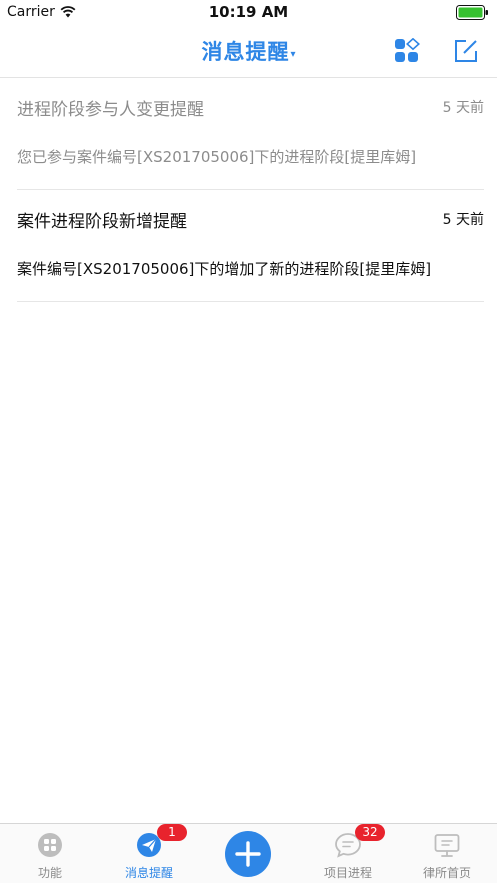 This screenshot has width=497, height=883. Describe the element at coordinates (466, 51) in the screenshot. I see `edit-icon` at that location.